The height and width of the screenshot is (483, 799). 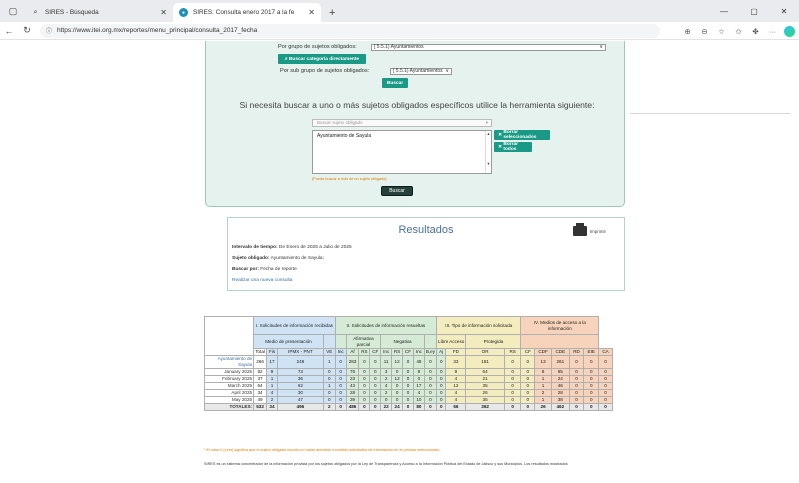 I want to click on table-row: May 2025 49 2 47 0 0 39 0 0 0 0 0 10 0 0 4 35 0 0 1 38 0 0 0, so click(x=408, y=400).